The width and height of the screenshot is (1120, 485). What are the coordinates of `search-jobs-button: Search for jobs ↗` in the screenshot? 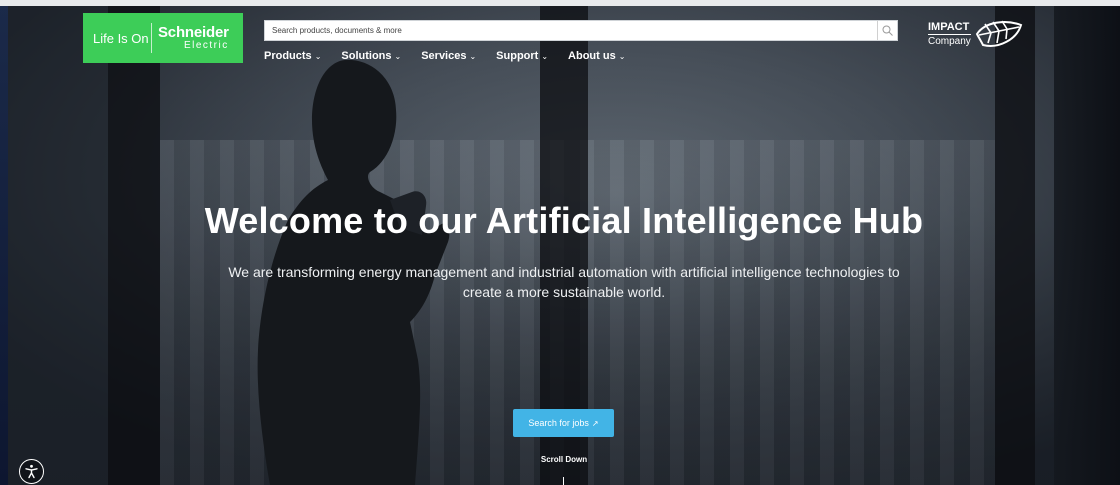 It's located at (563, 423).